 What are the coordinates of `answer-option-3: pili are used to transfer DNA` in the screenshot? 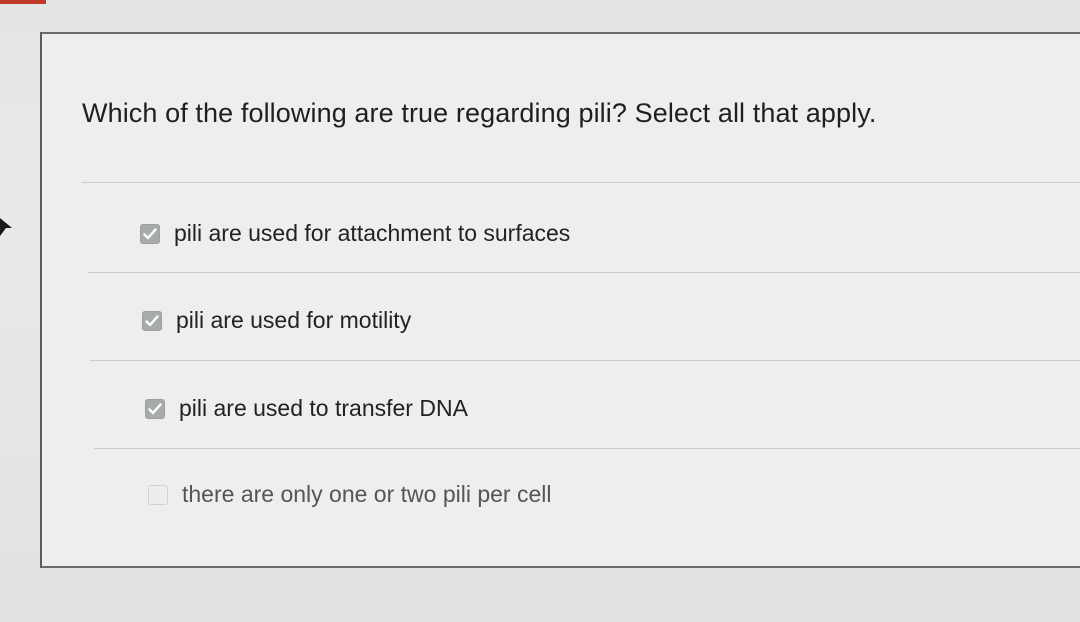 It's located at (306, 408).